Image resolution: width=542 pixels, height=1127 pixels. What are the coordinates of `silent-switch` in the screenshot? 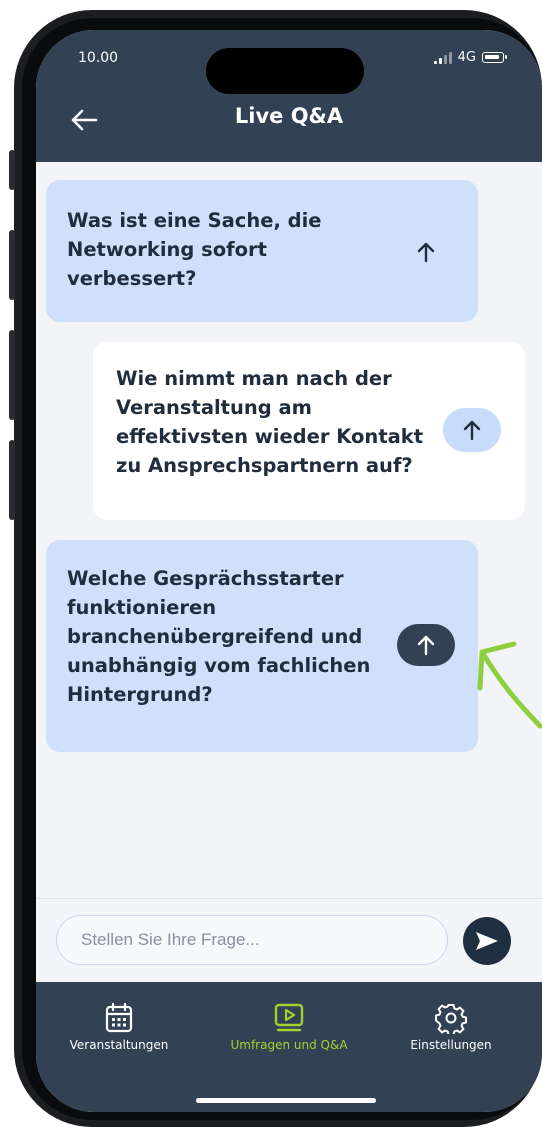 It's located at (12, 170).